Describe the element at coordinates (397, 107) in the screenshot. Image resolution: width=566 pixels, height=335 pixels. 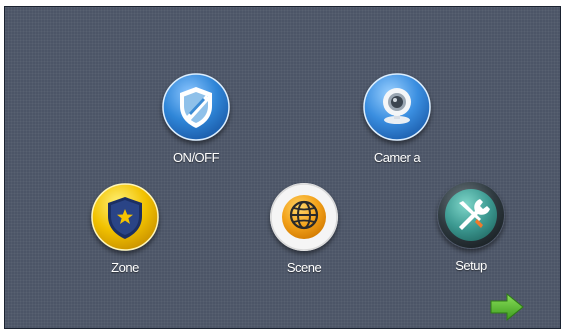
I see `webcam-icon` at that location.